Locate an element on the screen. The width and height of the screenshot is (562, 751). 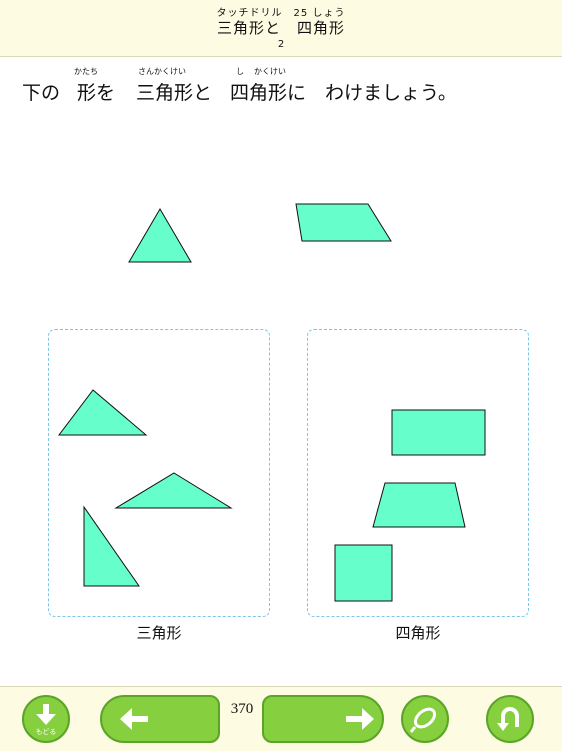
footer-bar: もどる 370 is located at coordinates (281, 718).